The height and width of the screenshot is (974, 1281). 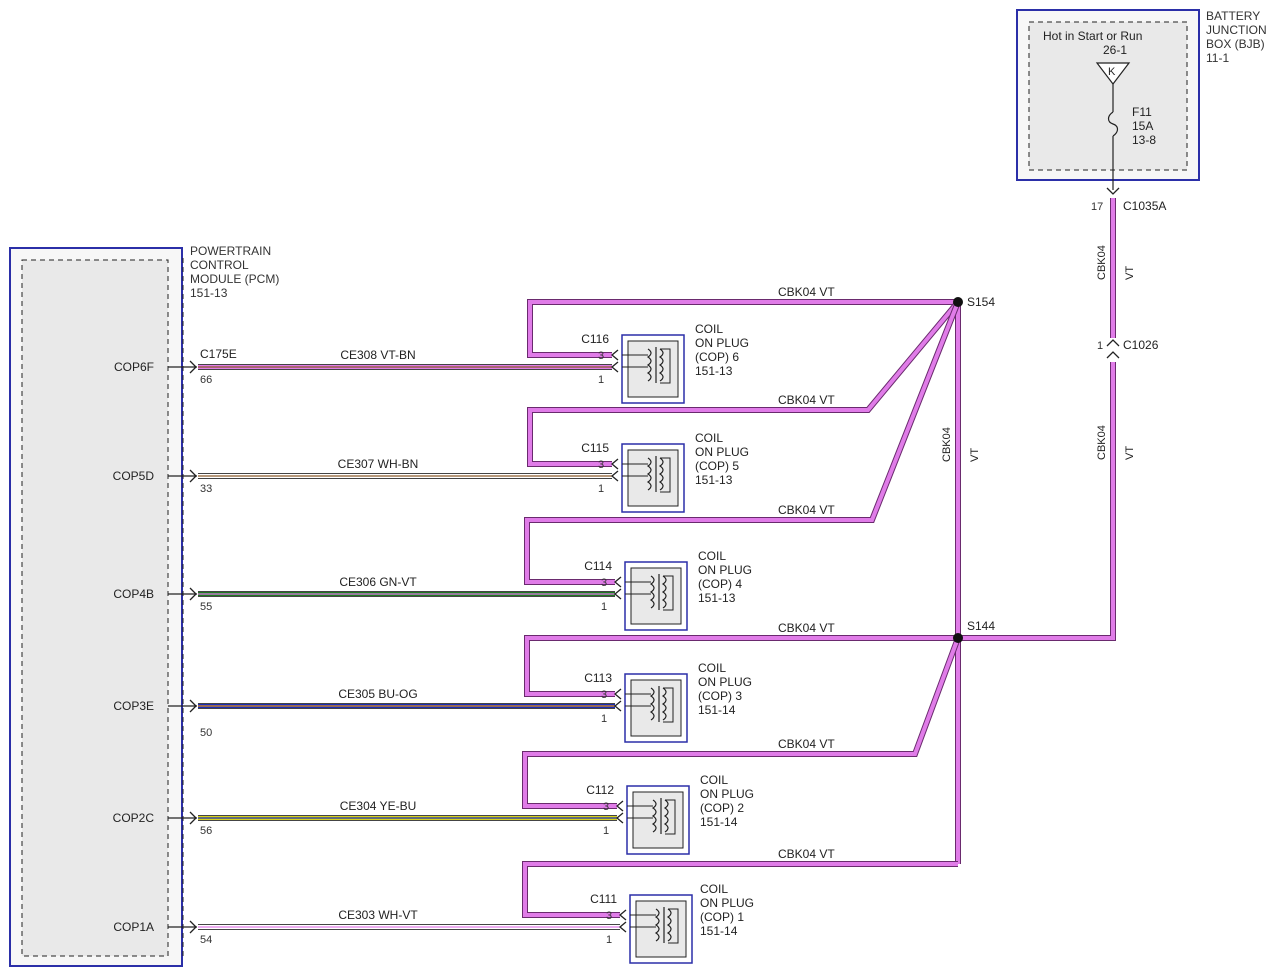 What do you see at coordinates (134, 818) in the screenshot?
I see `pcm-pin-name: COP2C` at bounding box center [134, 818].